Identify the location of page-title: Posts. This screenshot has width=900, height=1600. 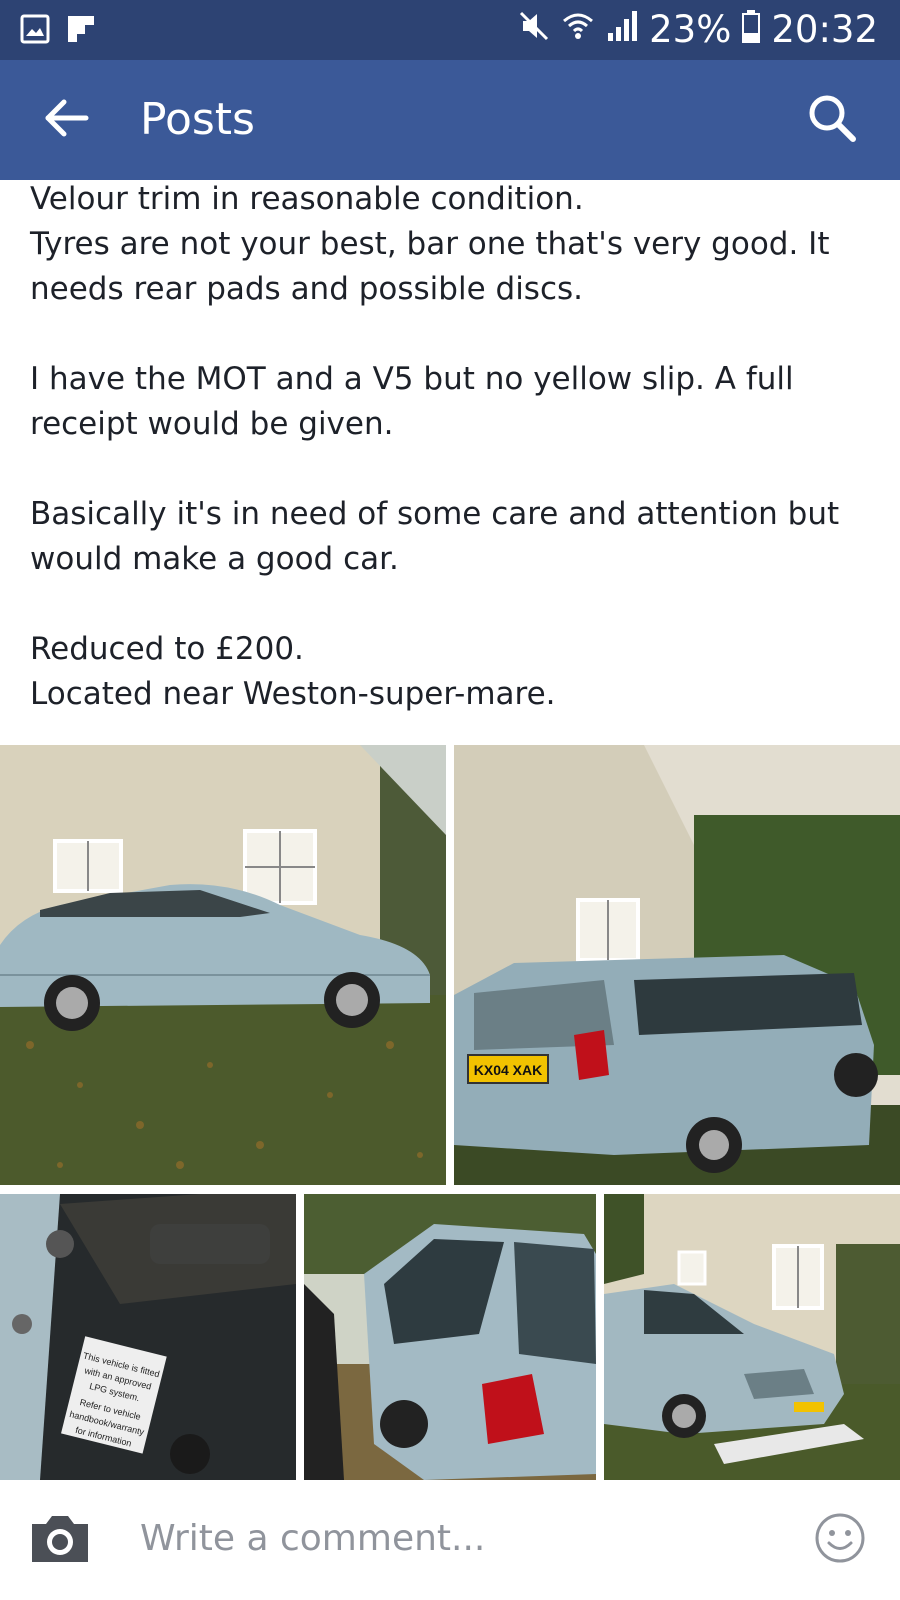
(197, 119).